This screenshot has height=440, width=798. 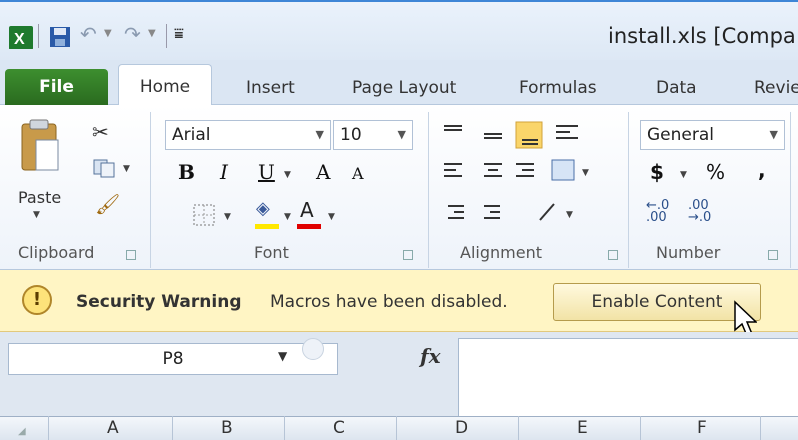 What do you see at coordinates (152, 33) in the screenshot?
I see `redo-dropdown-icon: ▼` at bounding box center [152, 33].